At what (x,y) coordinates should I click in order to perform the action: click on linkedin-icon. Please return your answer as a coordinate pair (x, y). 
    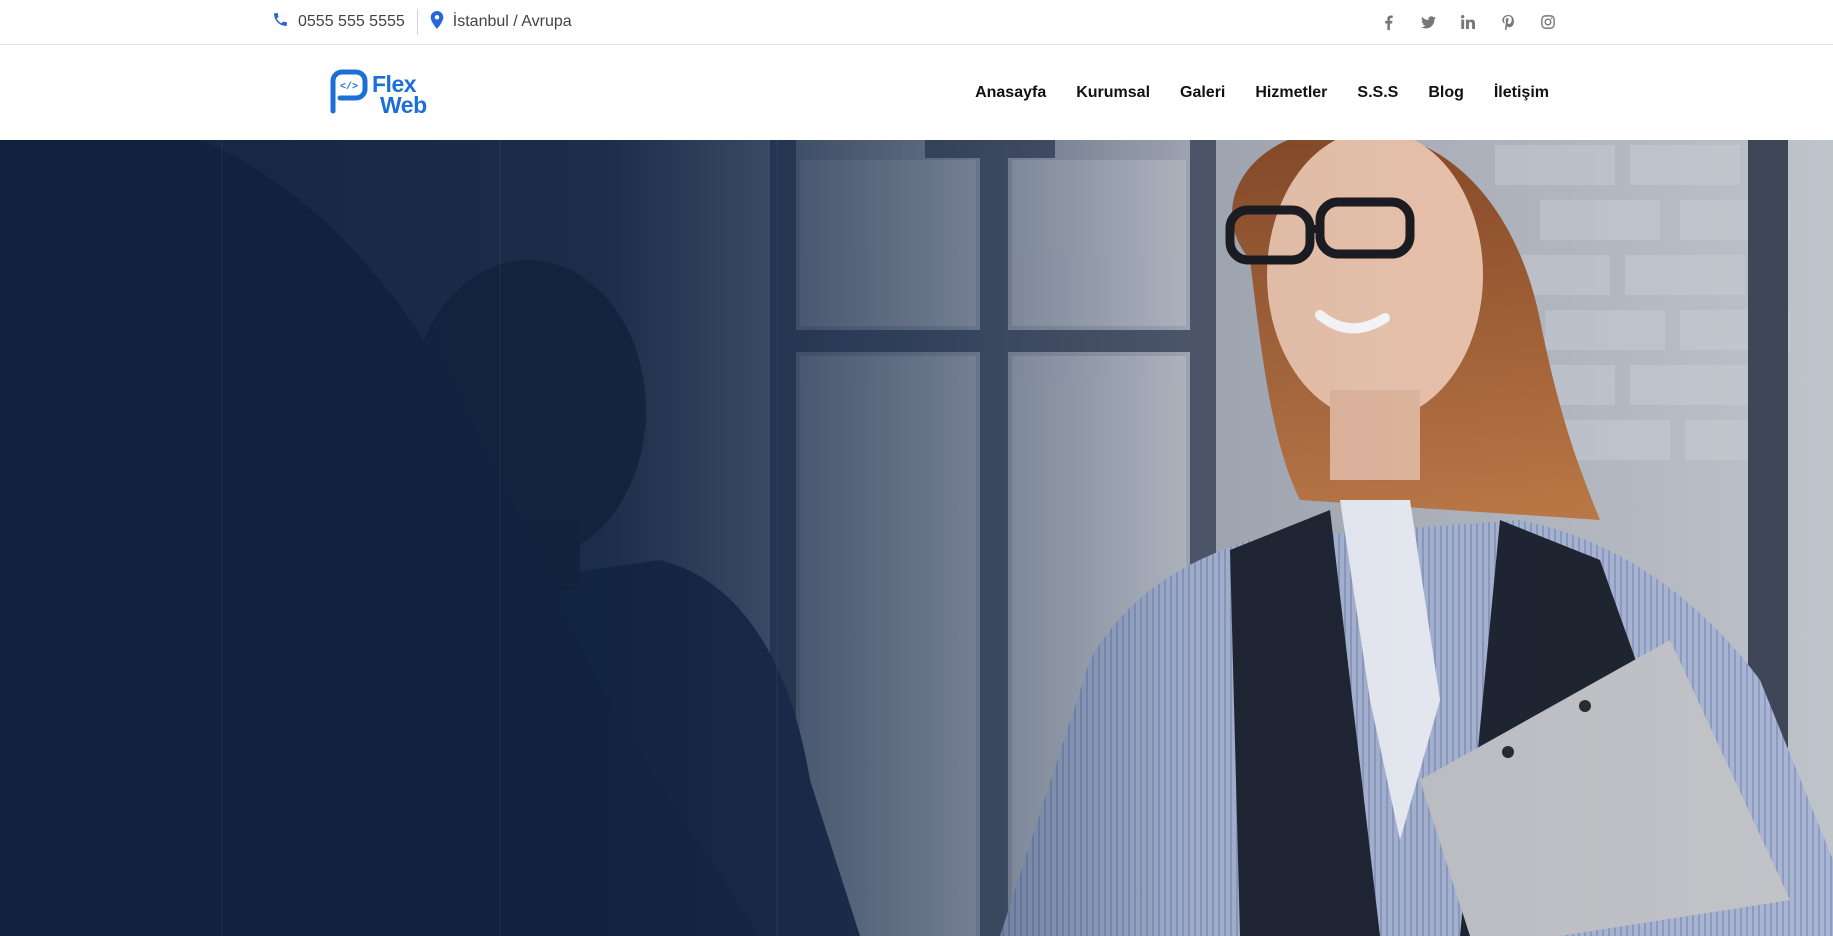
    Looking at the image, I should click on (1468, 22).